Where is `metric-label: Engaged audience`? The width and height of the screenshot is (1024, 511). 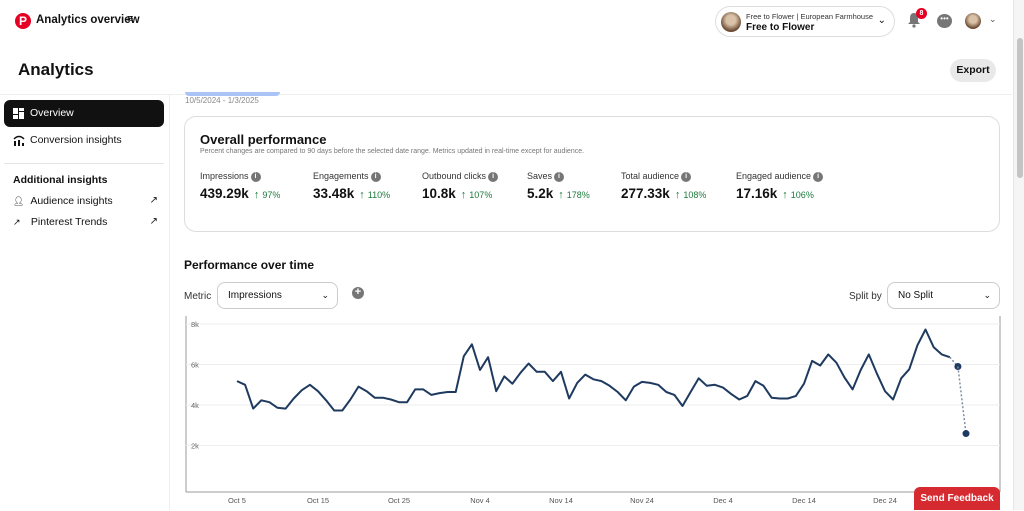
metric-label: Engaged audience is located at coordinates (774, 176).